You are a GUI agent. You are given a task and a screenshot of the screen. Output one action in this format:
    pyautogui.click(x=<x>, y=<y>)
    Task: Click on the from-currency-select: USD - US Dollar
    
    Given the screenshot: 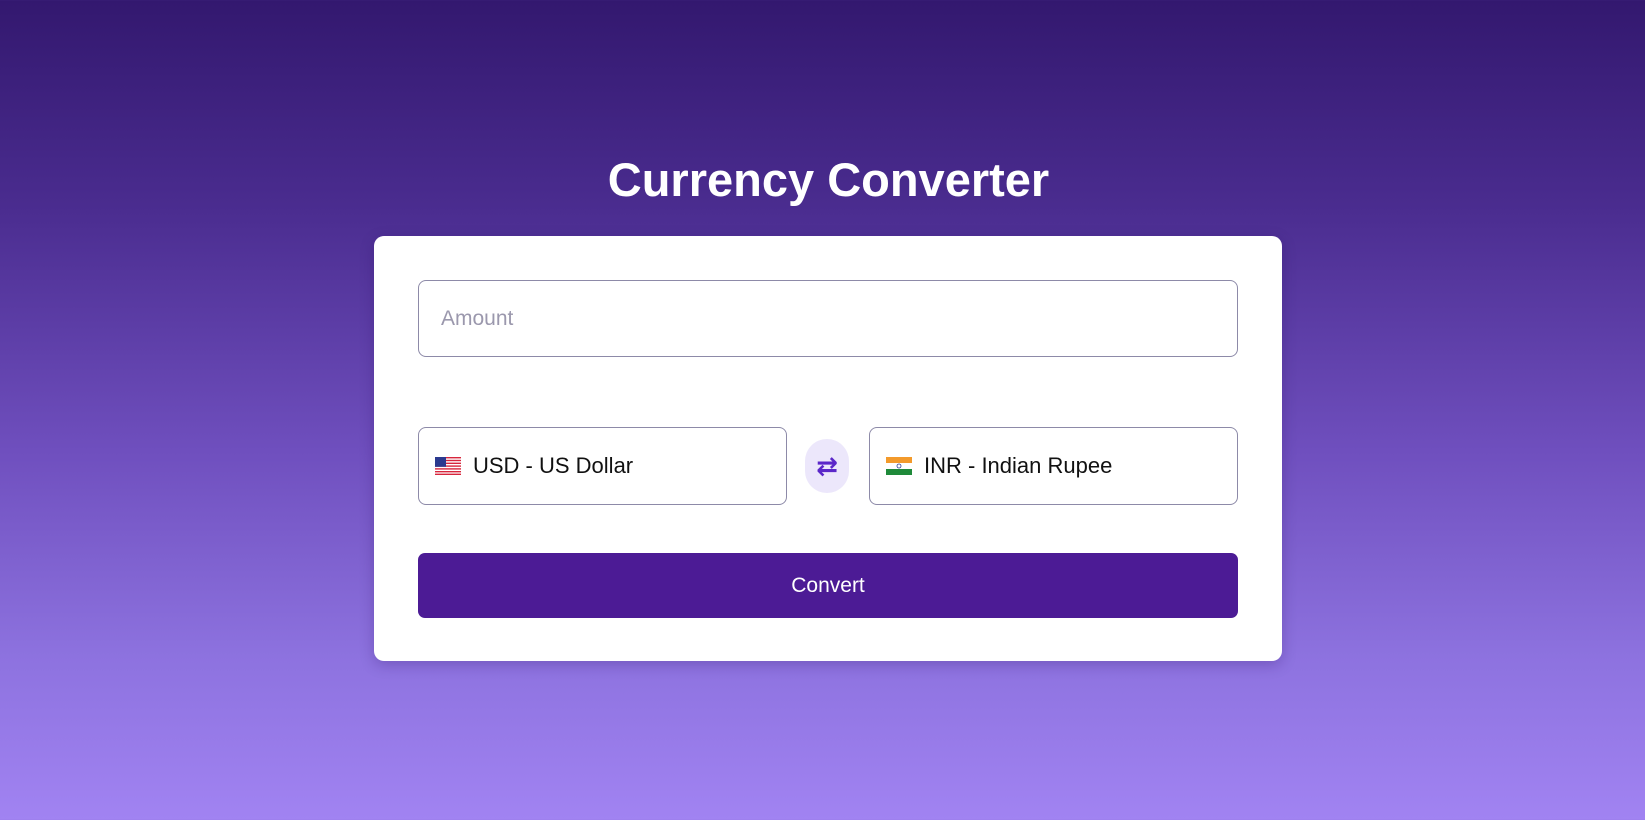 What is the action you would take?
    pyautogui.click(x=602, y=466)
    